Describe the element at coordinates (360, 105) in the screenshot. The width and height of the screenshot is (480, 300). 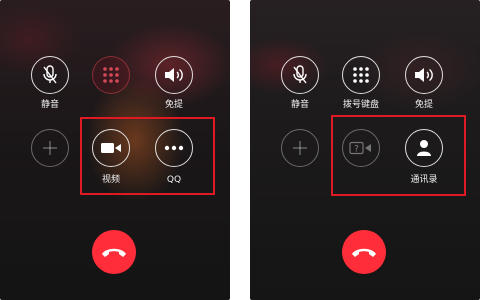
I see `keypad-label: 拨号键盘` at that location.